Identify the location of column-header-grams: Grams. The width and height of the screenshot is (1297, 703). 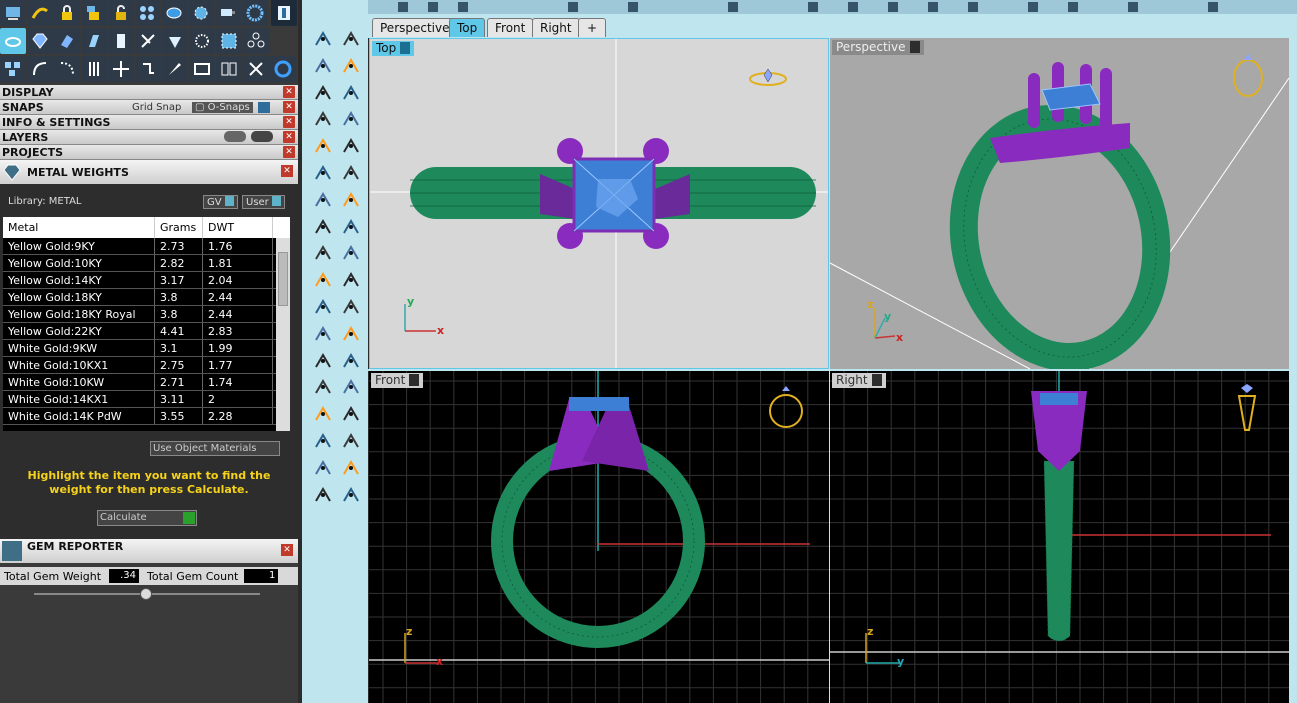
(179, 227).